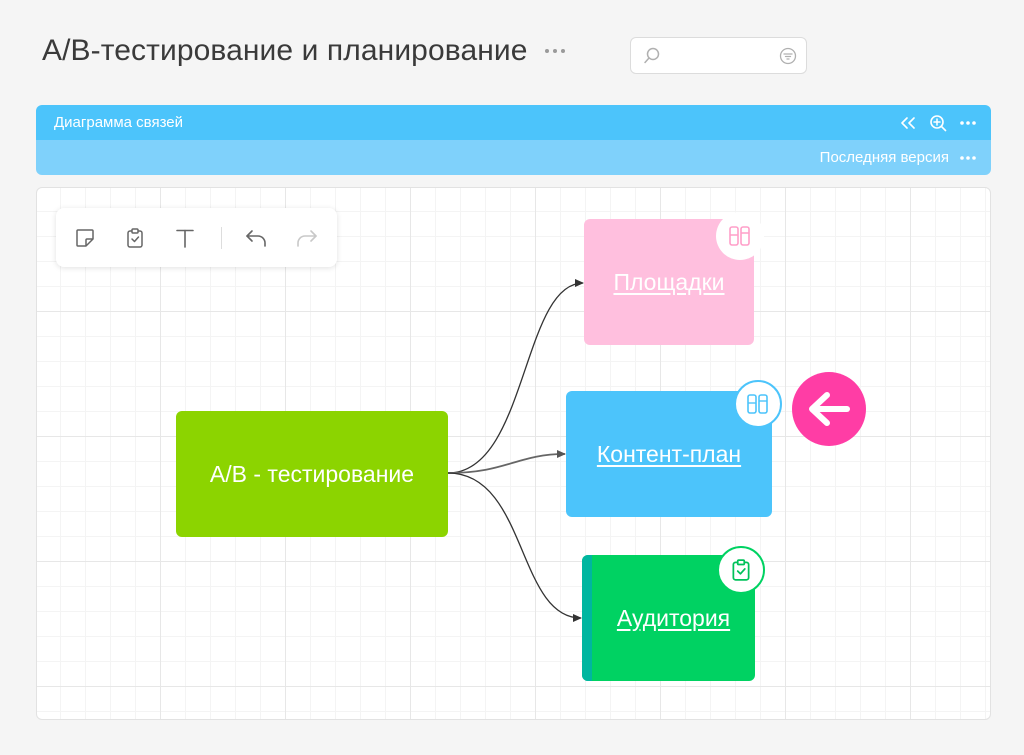 This screenshot has width=1024, height=755. I want to click on search-icon, so click(652, 55).